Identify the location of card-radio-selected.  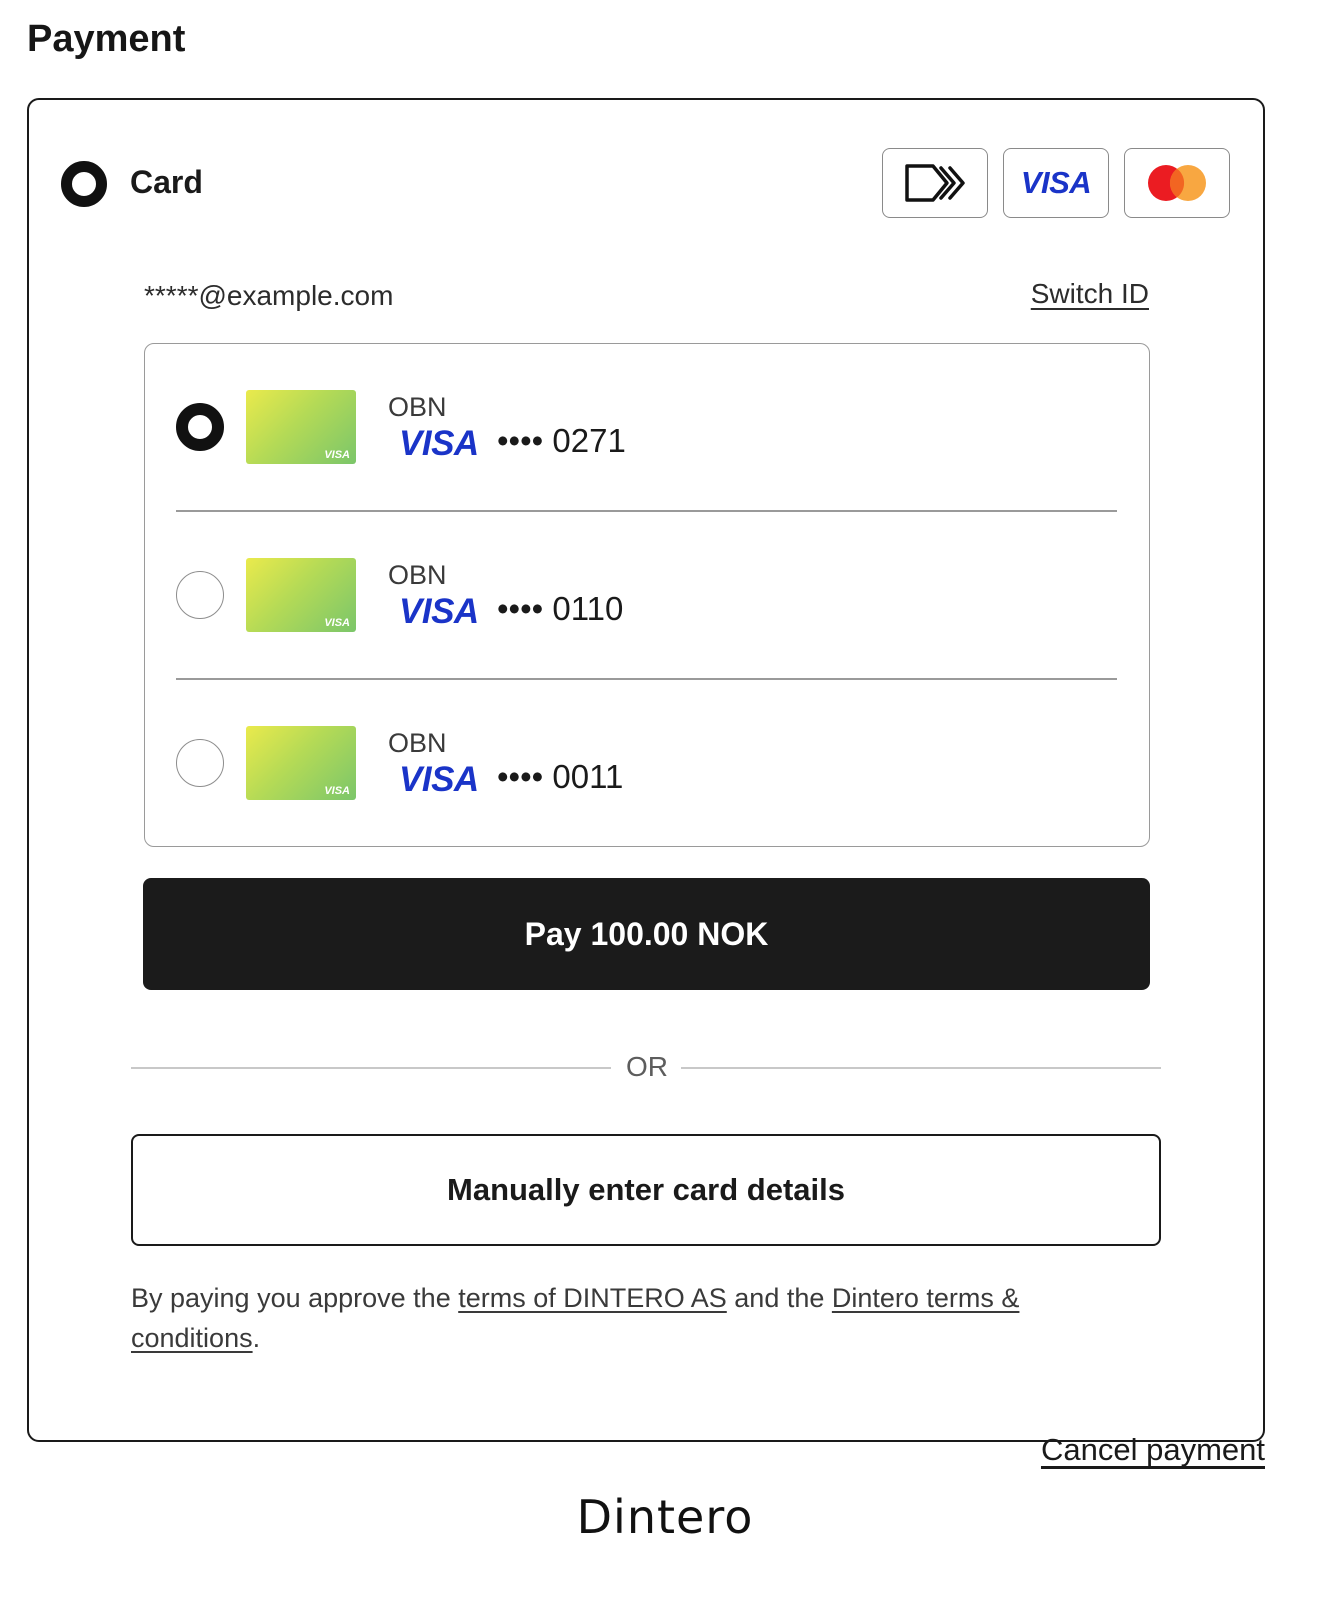
(200, 427).